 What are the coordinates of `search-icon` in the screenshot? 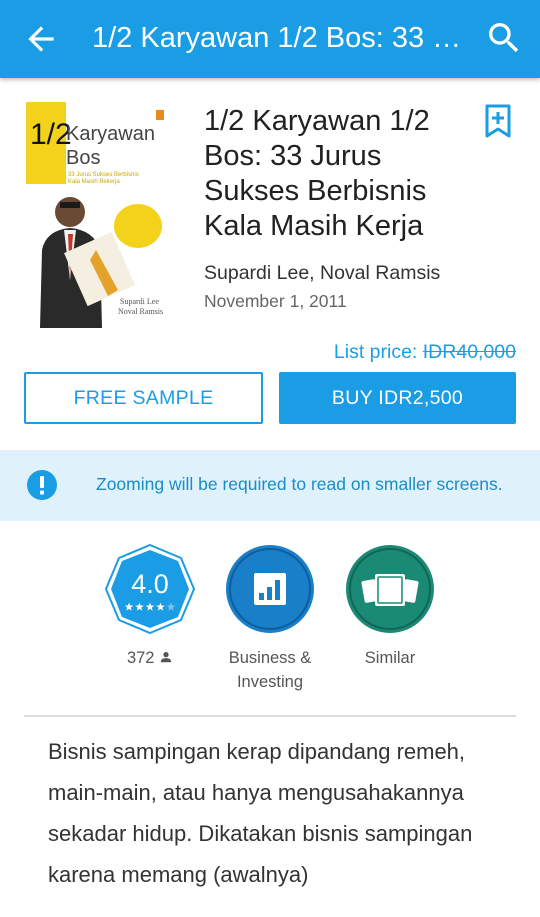 It's located at (504, 38).